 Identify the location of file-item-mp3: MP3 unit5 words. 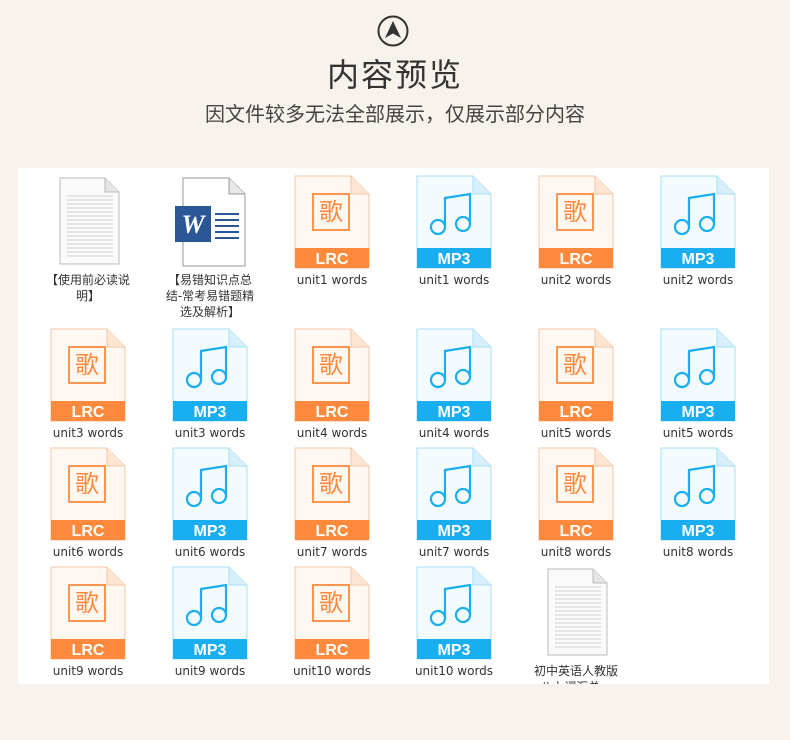
(698, 384).